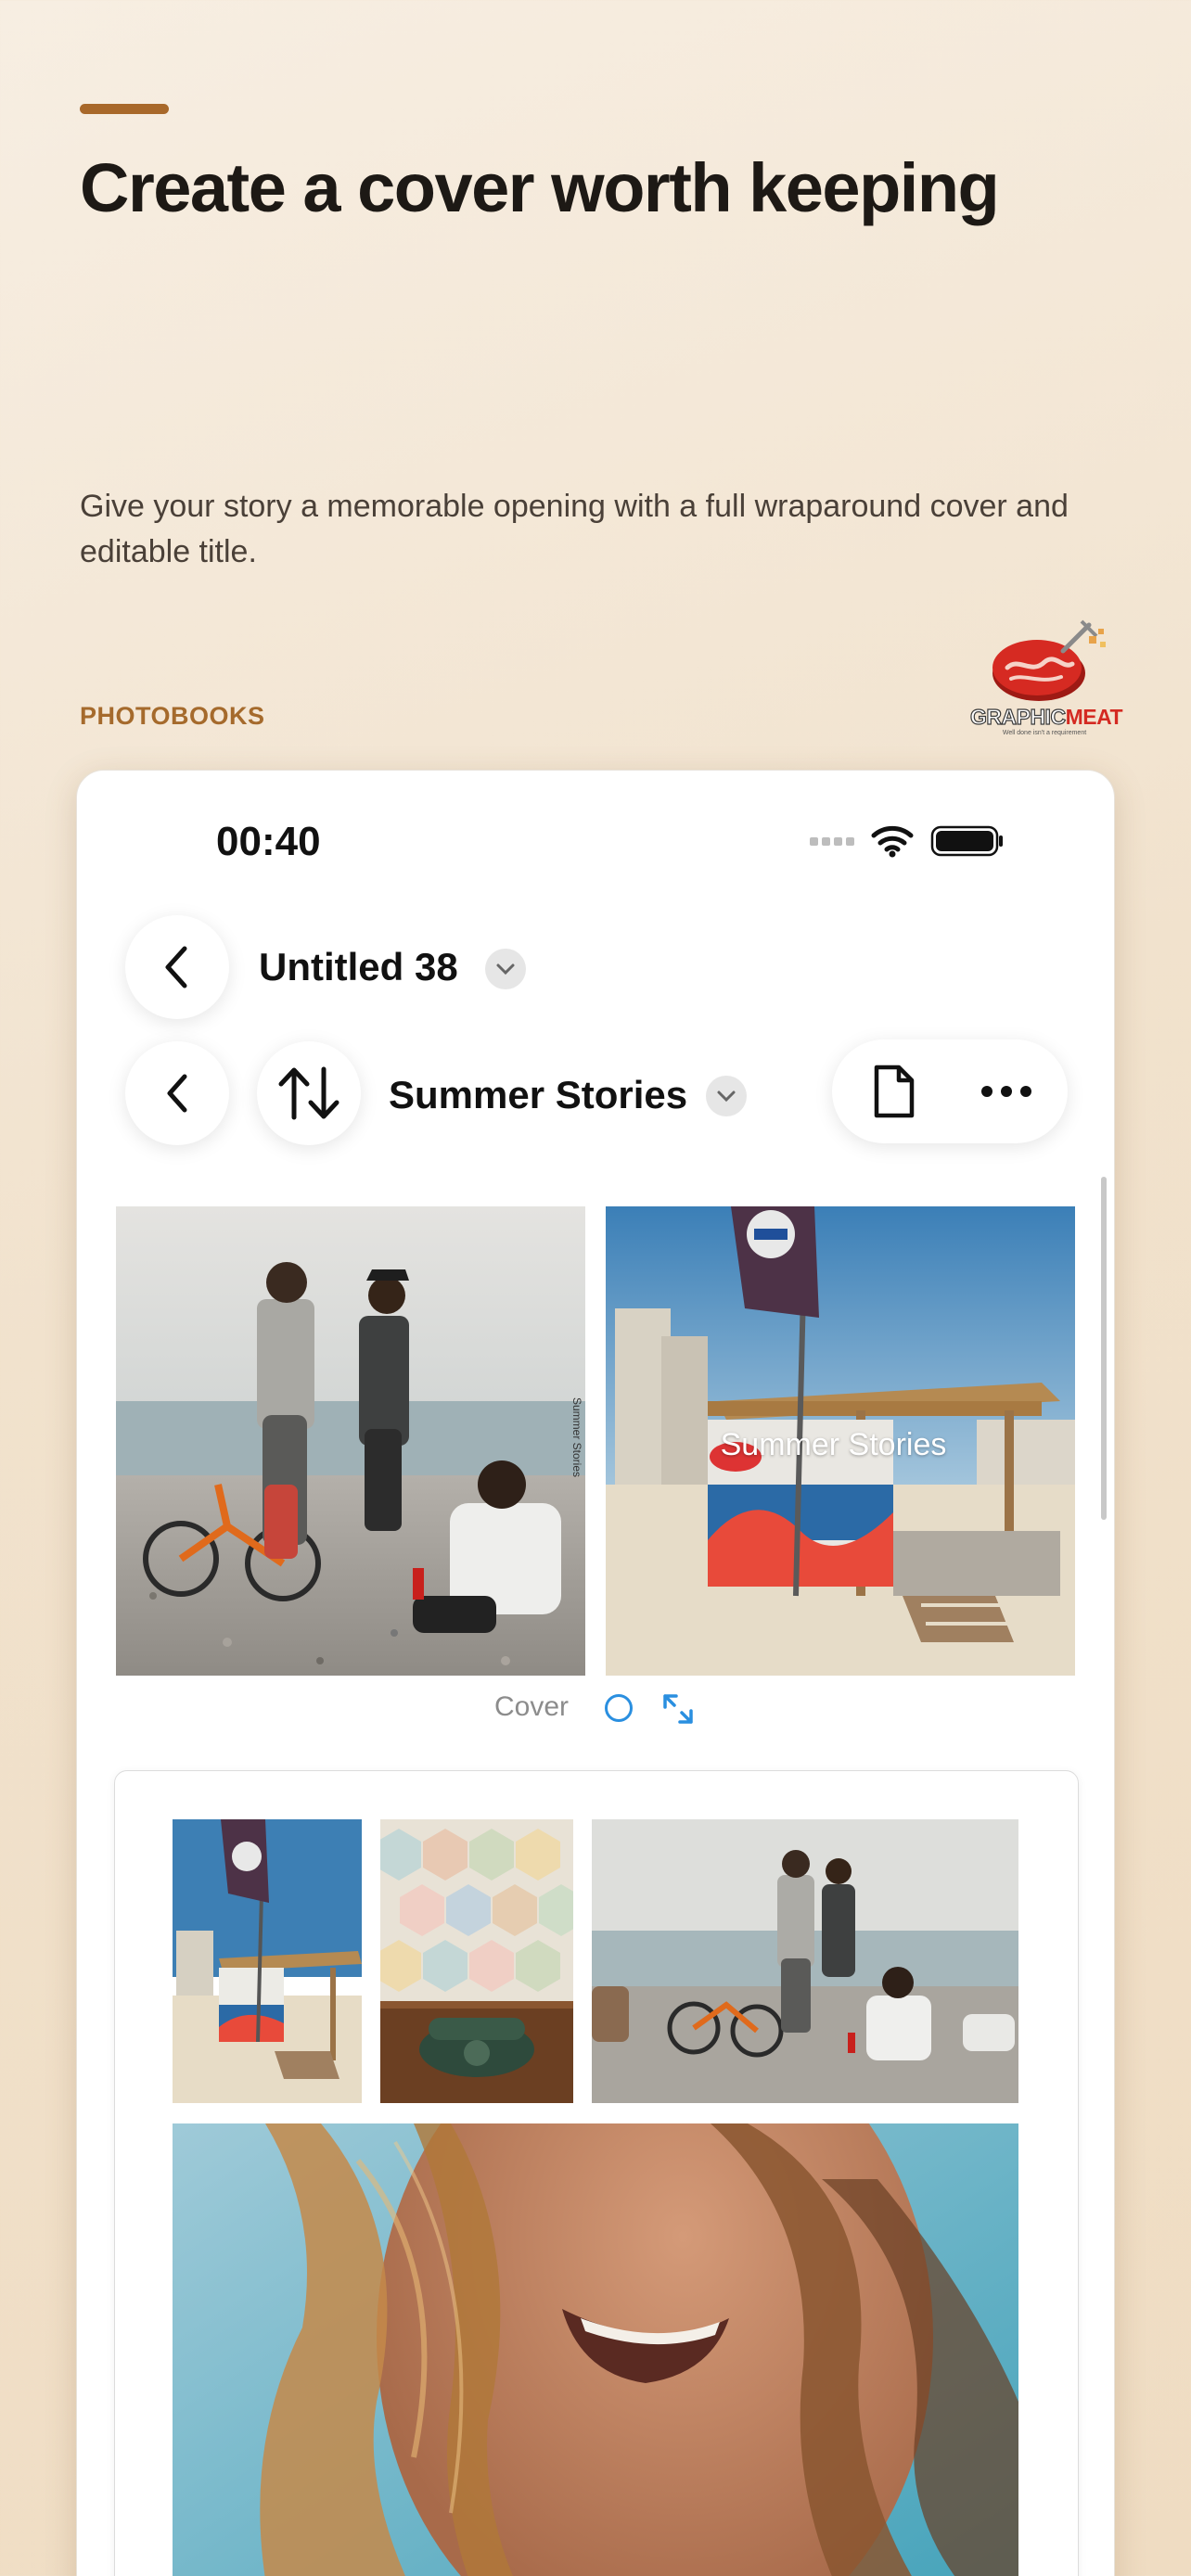  I want to click on beach-hut-thumbnail, so click(267, 1961).